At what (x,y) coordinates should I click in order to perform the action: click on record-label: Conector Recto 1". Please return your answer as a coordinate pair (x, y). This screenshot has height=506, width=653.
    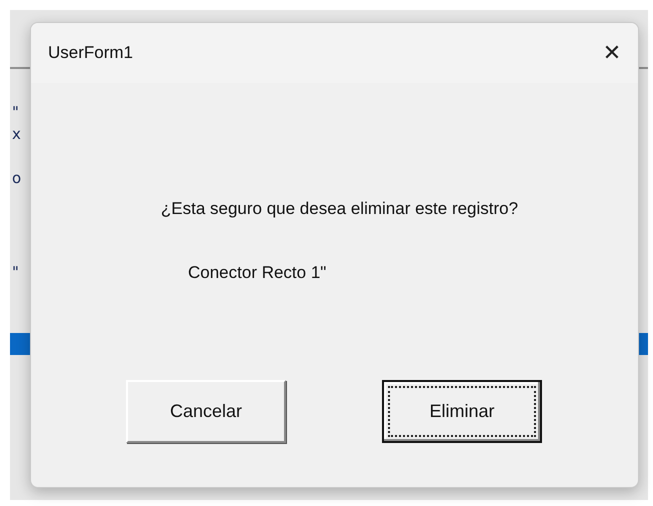
    Looking at the image, I should click on (258, 273).